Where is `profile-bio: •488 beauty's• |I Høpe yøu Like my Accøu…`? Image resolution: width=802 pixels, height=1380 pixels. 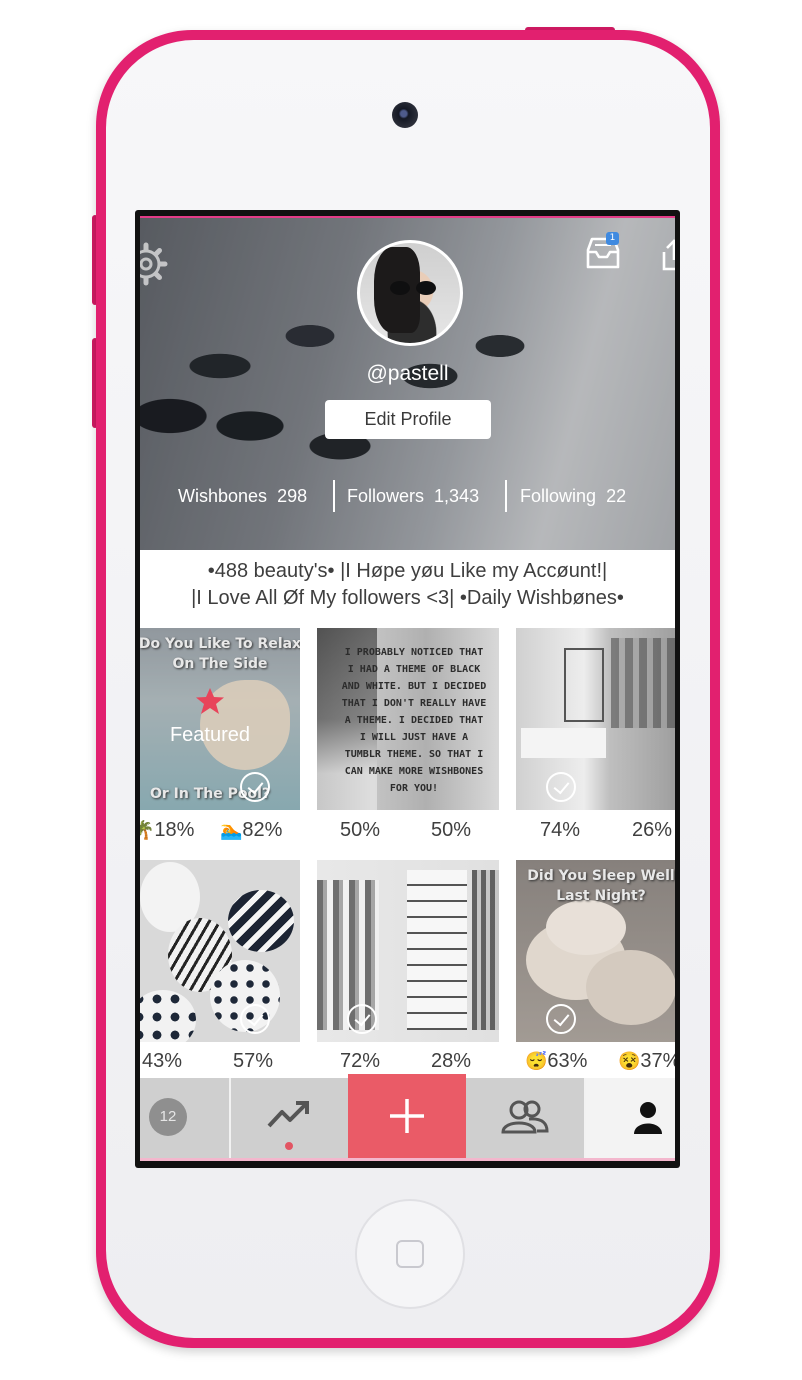
profile-bio: •488 beauty's• |I Høpe yøu Like my Accøu… is located at coordinates (407, 585).